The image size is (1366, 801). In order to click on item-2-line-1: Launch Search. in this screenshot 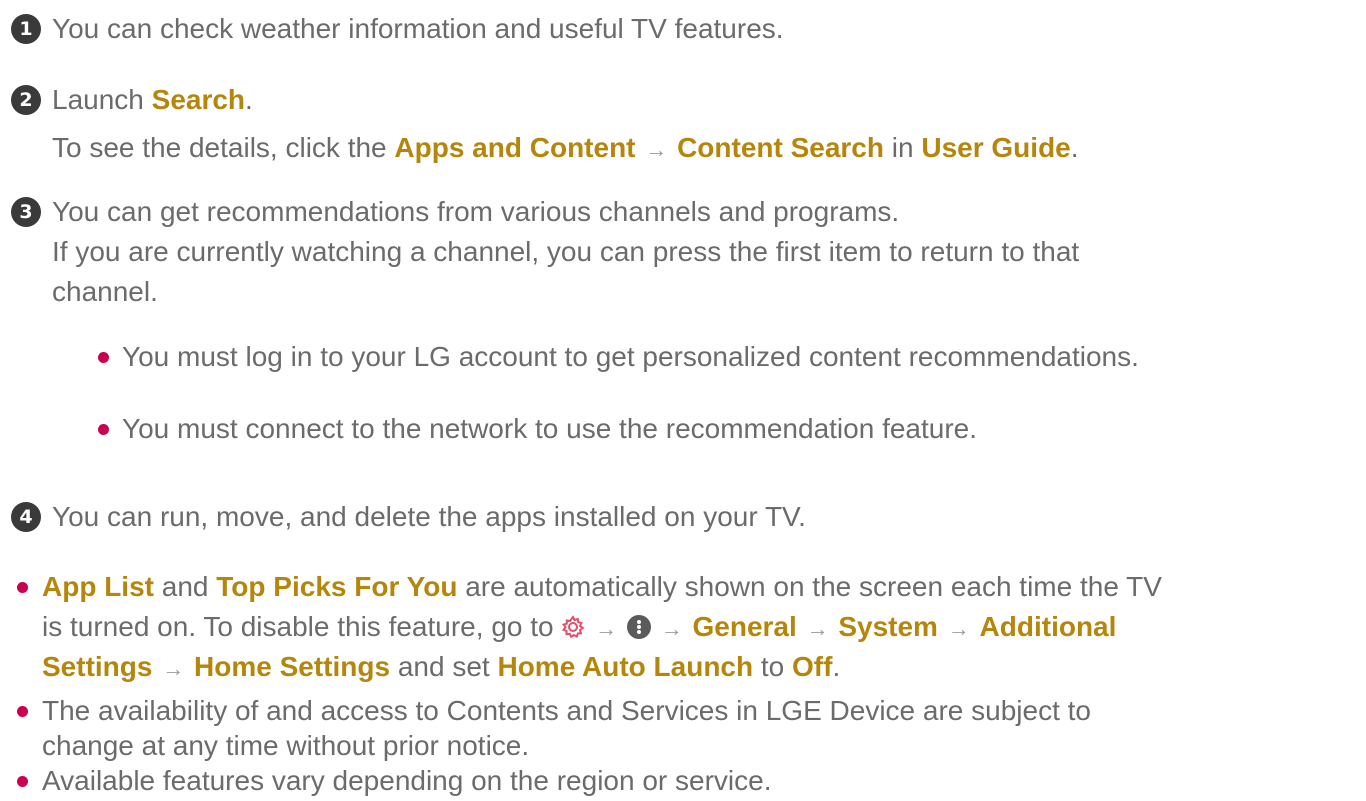, I will do `click(152, 100)`.